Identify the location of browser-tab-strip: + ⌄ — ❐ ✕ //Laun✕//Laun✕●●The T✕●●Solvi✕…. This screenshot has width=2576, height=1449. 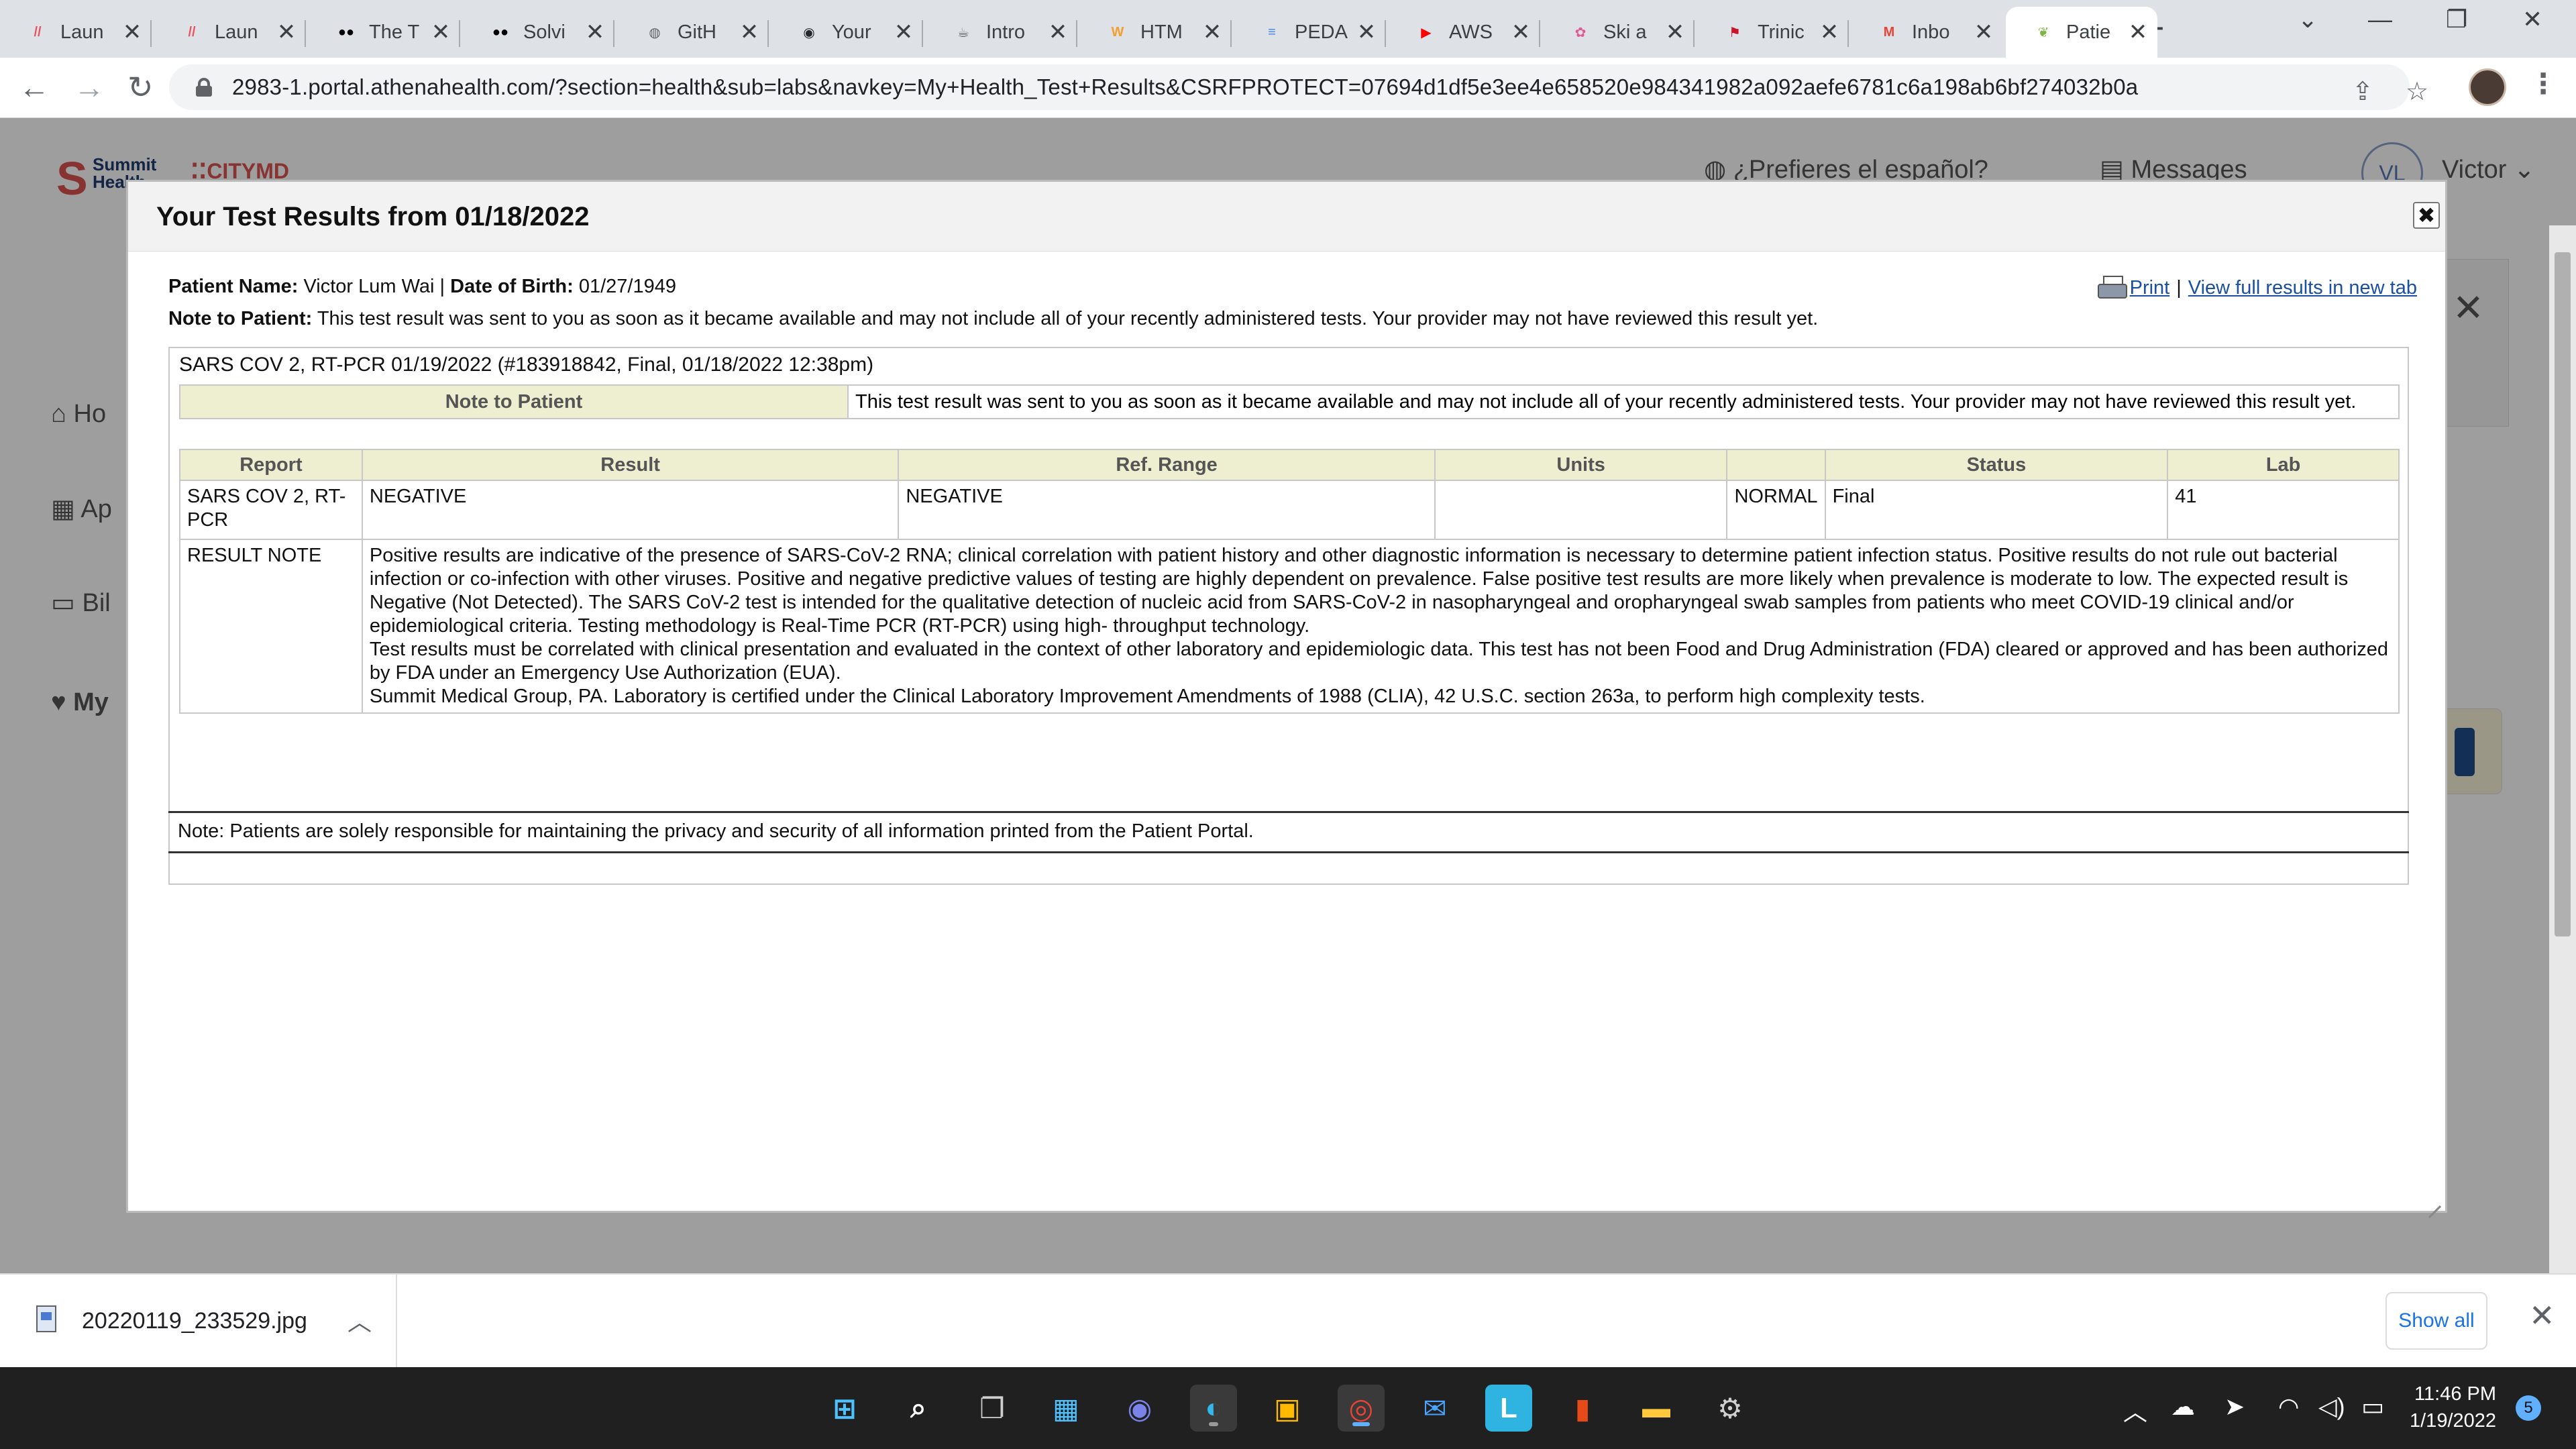
(1288, 29).